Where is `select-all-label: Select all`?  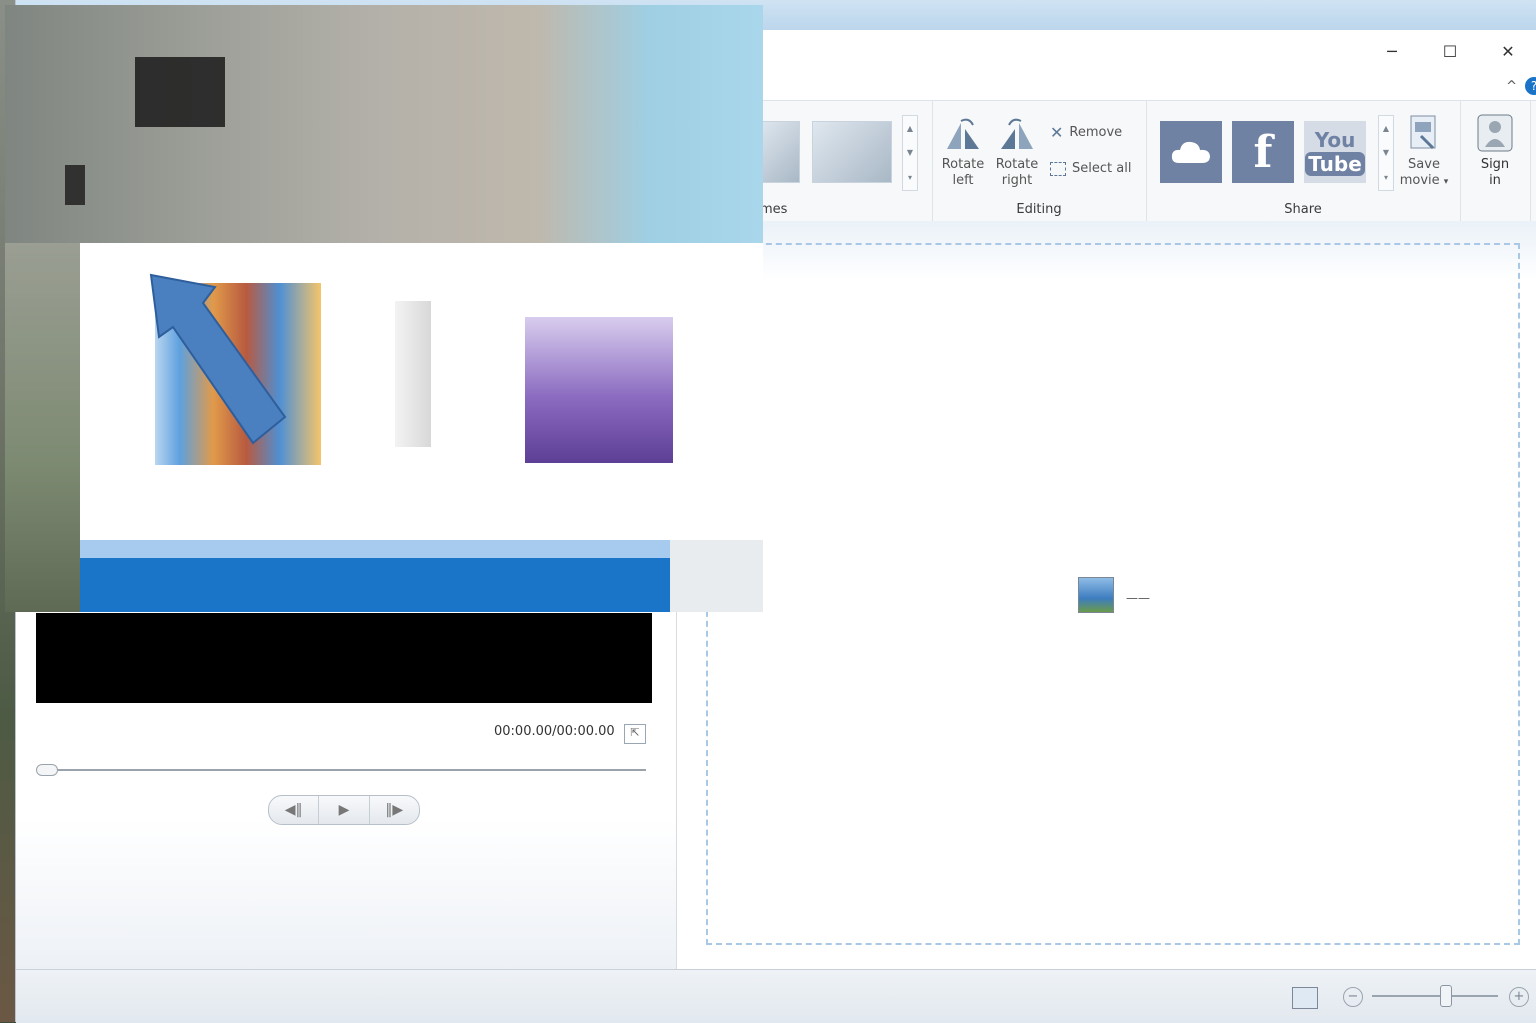
select-all-label: Select all is located at coordinates (1102, 168).